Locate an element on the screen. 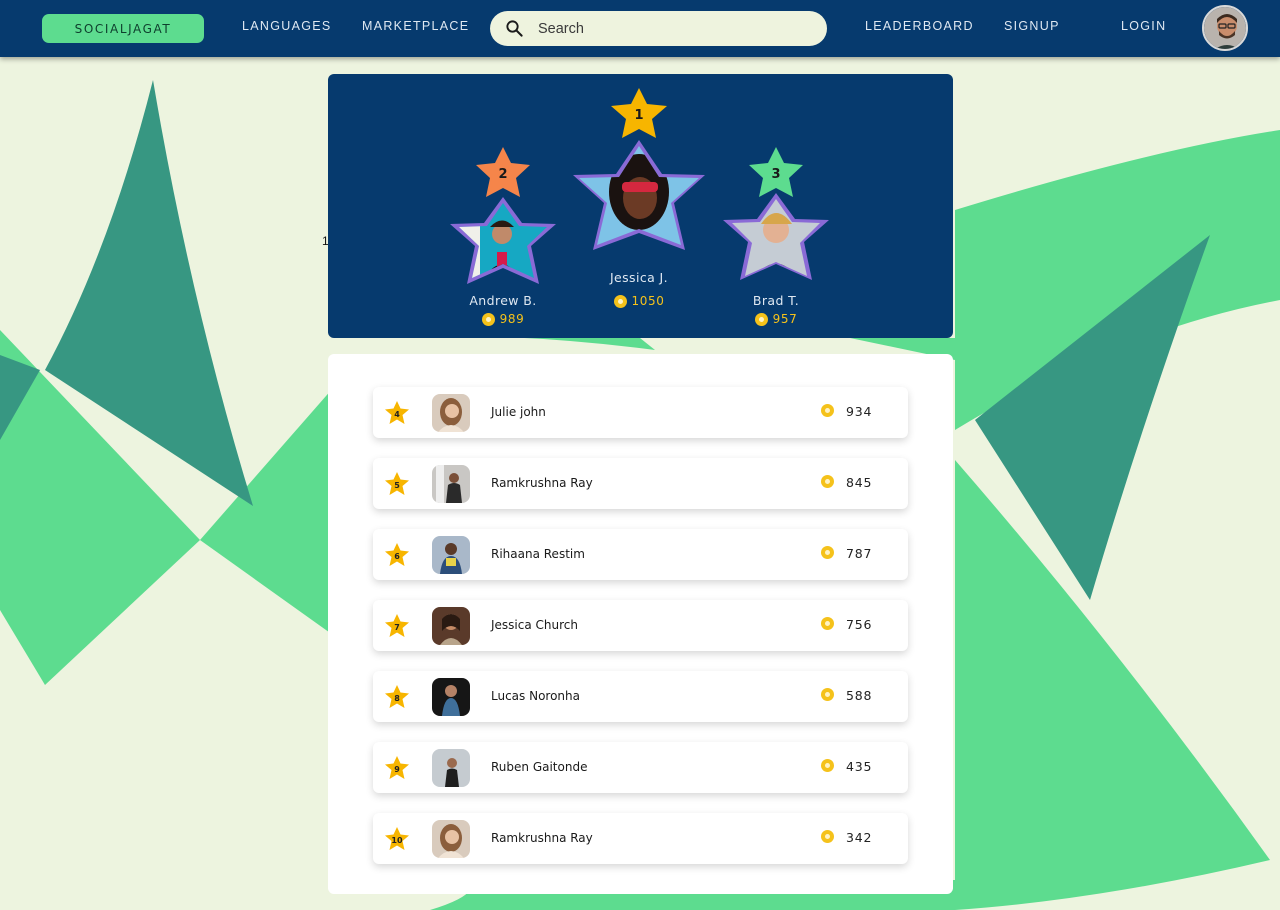 Image resolution: width=1280 pixels, height=910 pixels. list-item: 8 Lucas Noronha 588 is located at coordinates (640, 696).